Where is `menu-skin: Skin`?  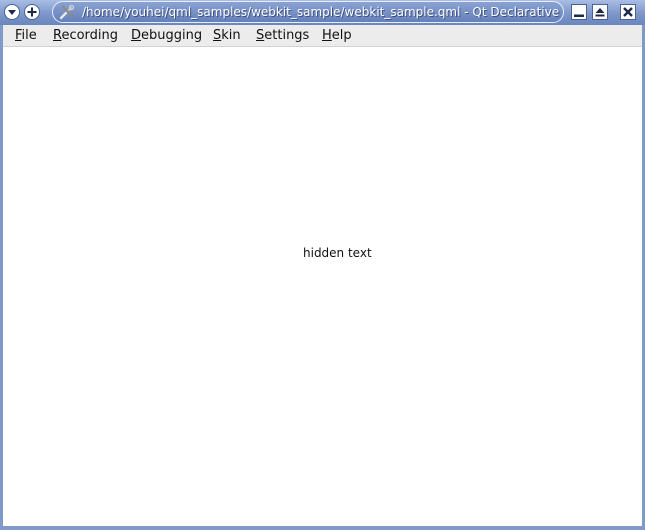
menu-skin: Skin is located at coordinates (227, 36).